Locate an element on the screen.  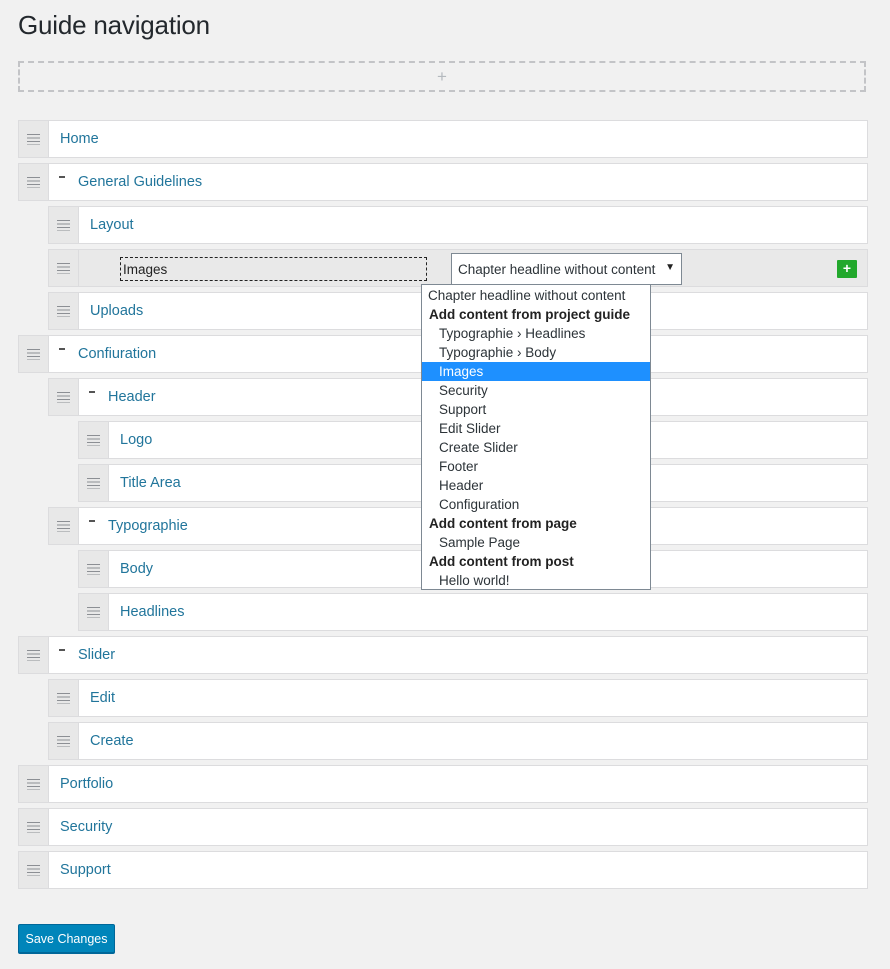
nav-item-create: Create is located at coordinates (458, 741).